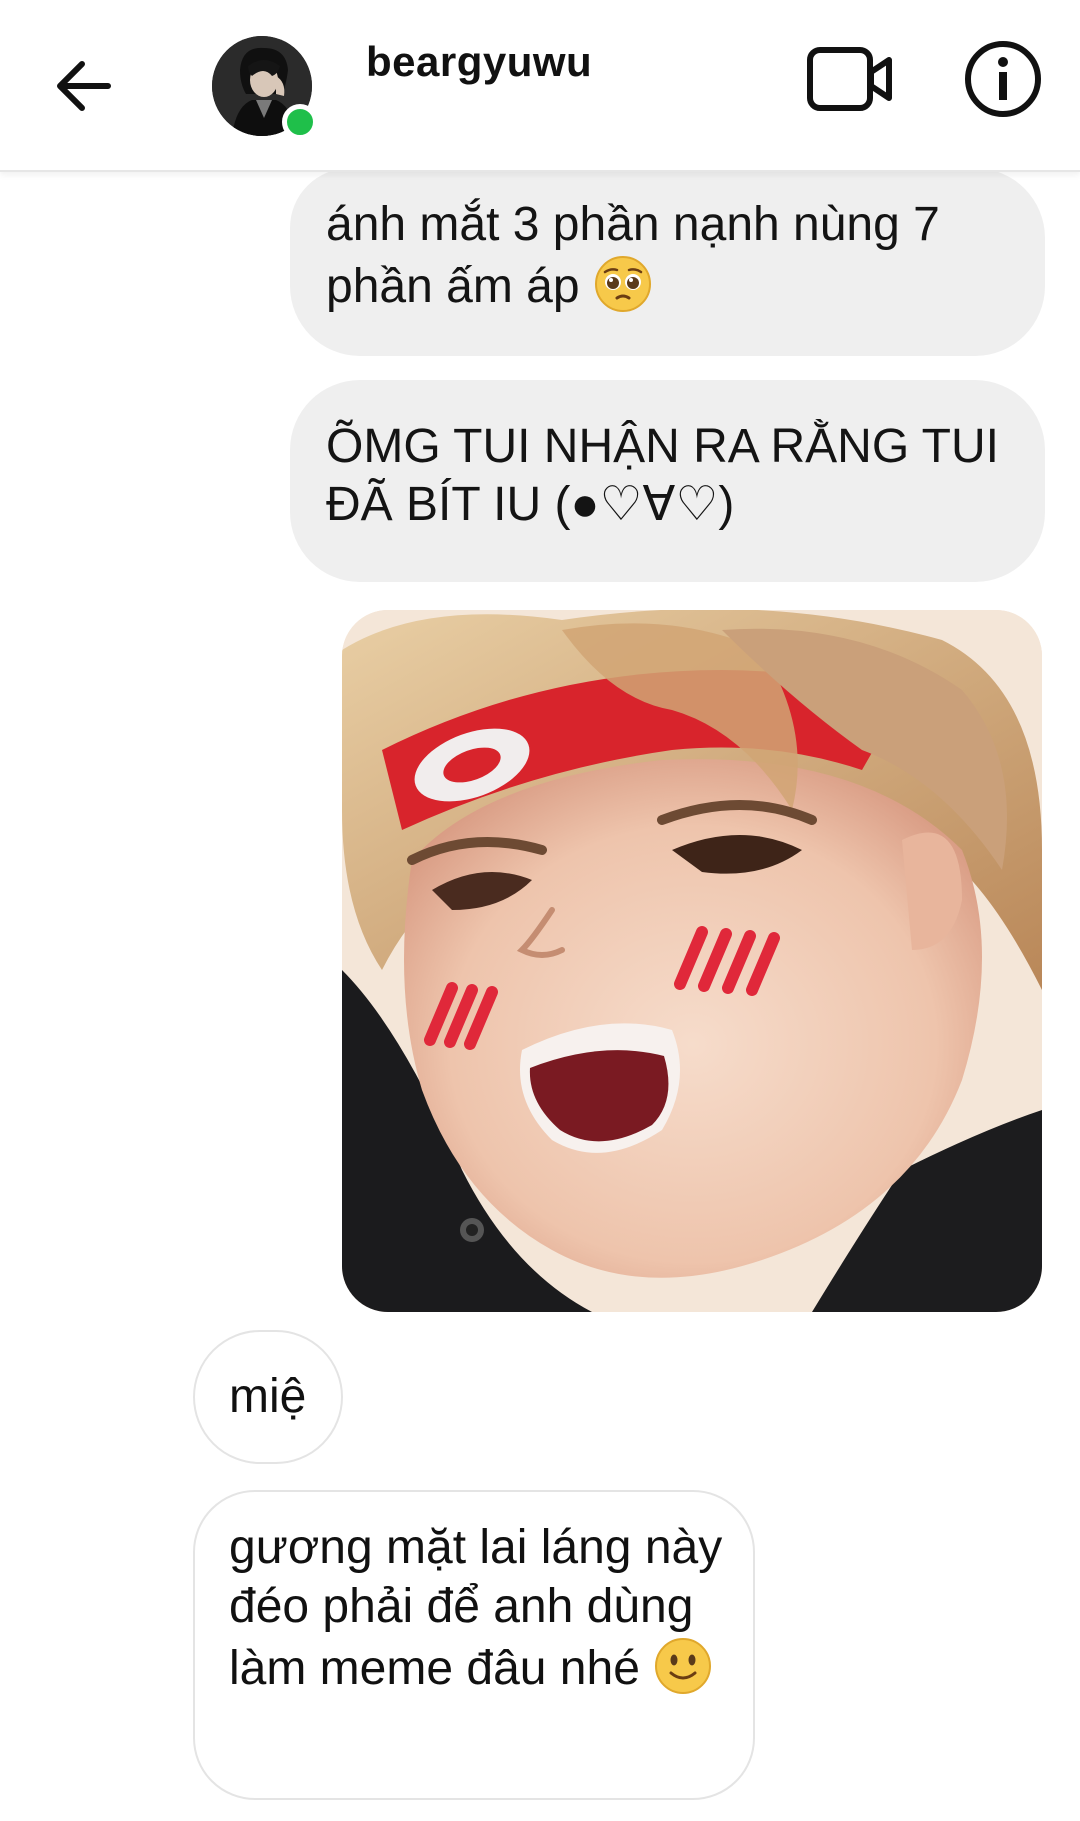  I want to click on arrow-left-icon, so click(84, 86).